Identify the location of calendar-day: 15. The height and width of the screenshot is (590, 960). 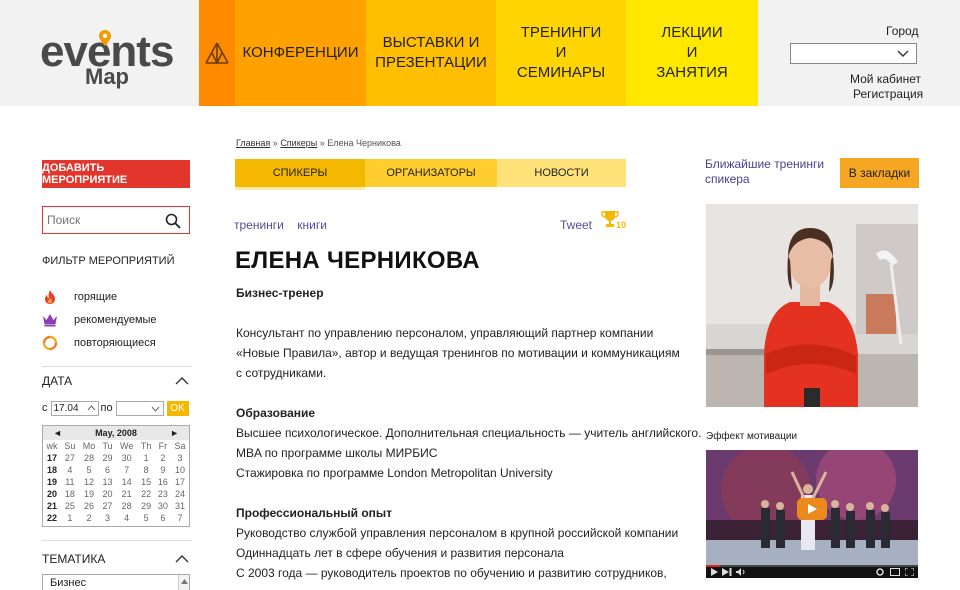
(146, 482).